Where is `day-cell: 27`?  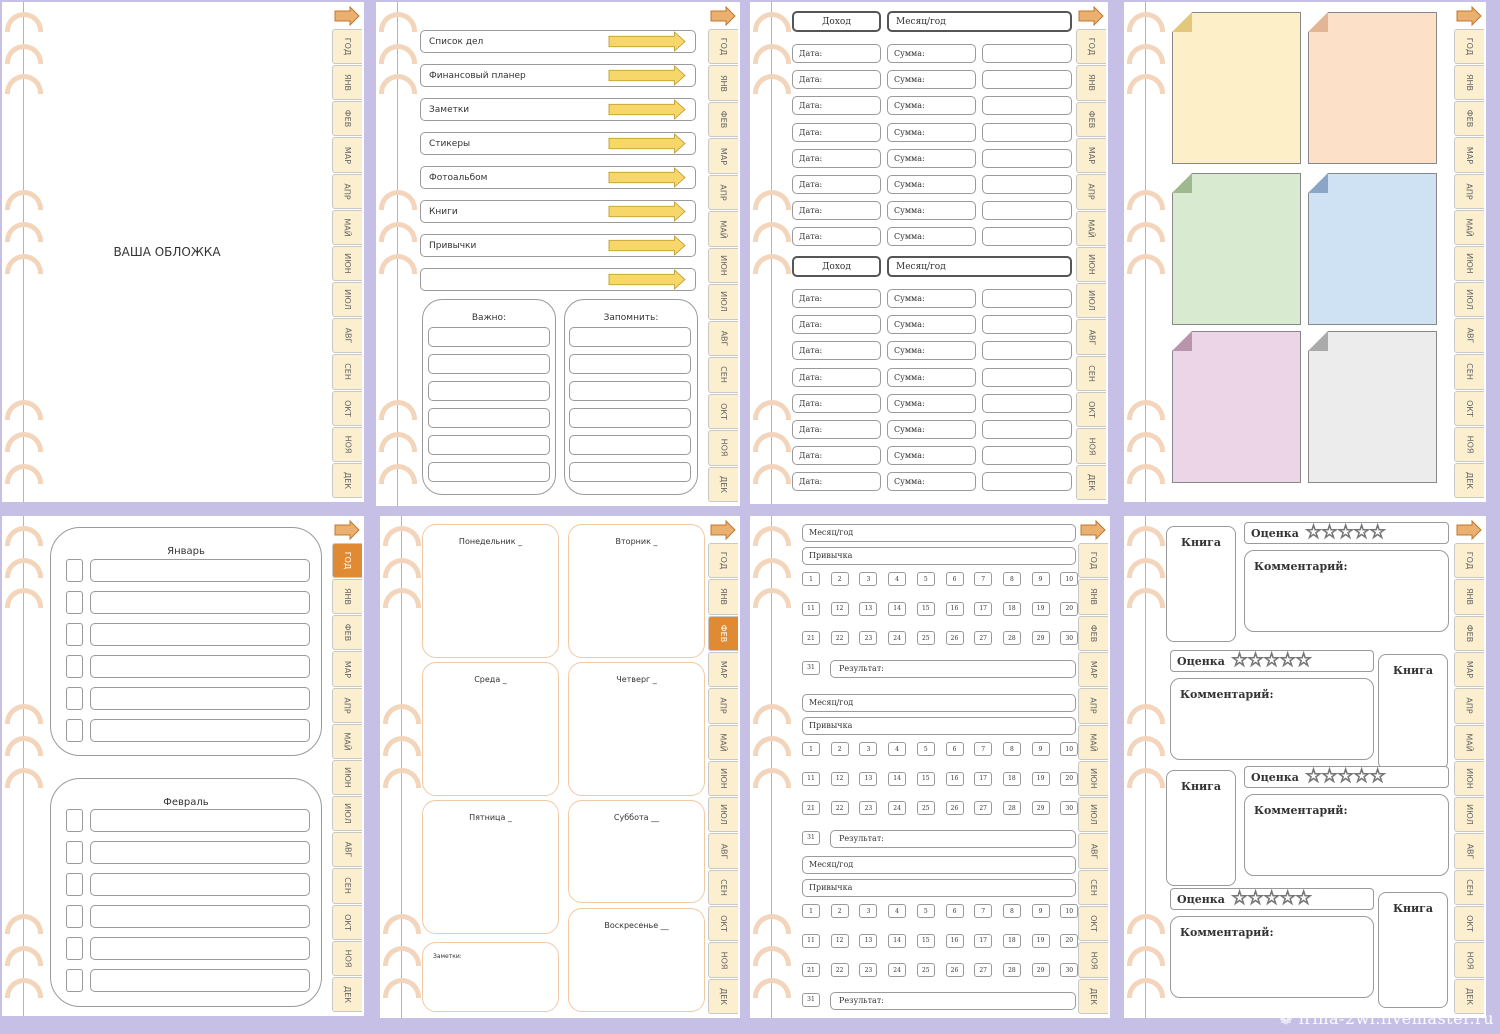 day-cell: 27 is located at coordinates (983, 638).